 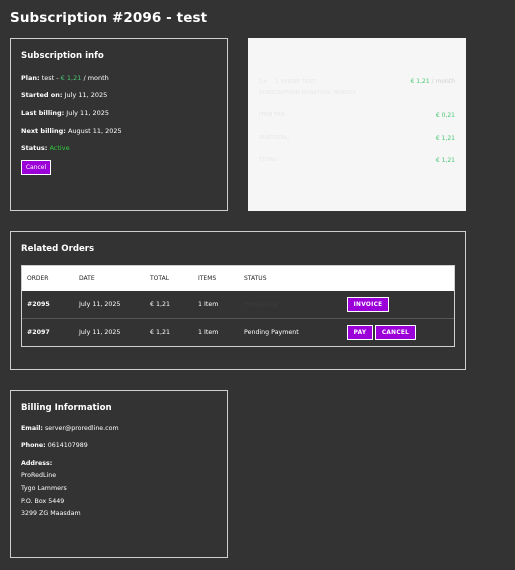 What do you see at coordinates (307, 93) in the screenshot?
I see `item-subtitle: SUBSCRIPTION DURATION: MONTLY` at bounding box center [307, 93].